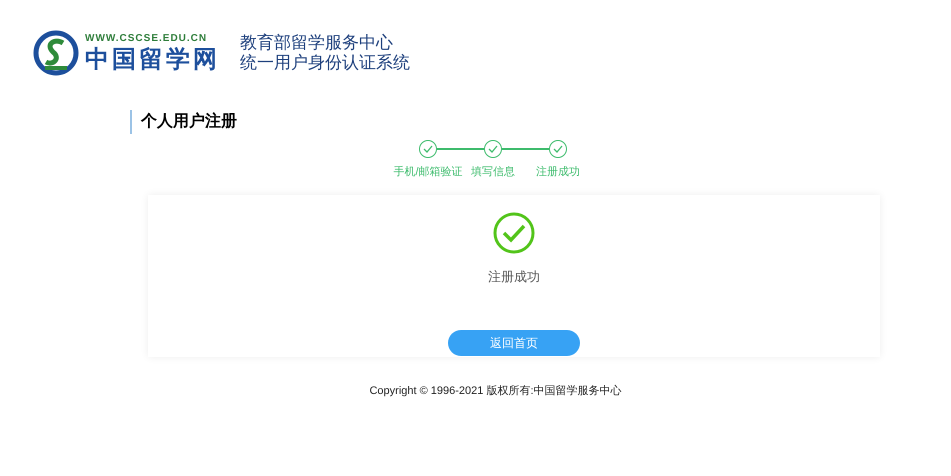 This screenshot has height=476, width=951. Describe the element at coordinates (152, 59) in the screenshot. I see `logo-name: 中国留学网` at that location.